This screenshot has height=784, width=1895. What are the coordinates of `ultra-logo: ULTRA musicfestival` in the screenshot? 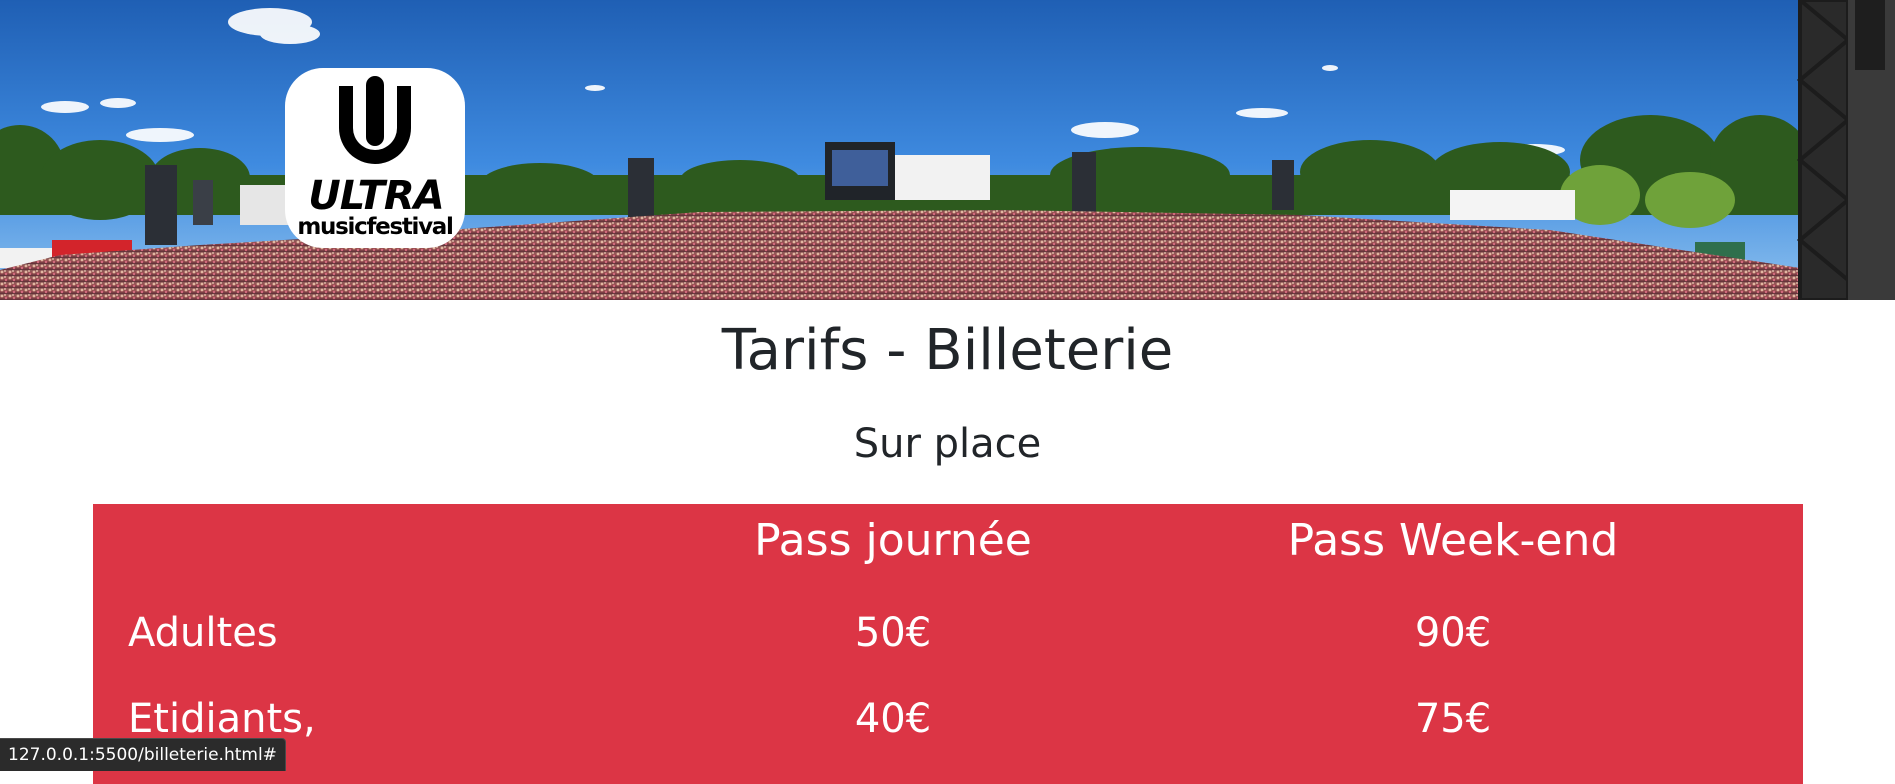 It's located at (375, 158).